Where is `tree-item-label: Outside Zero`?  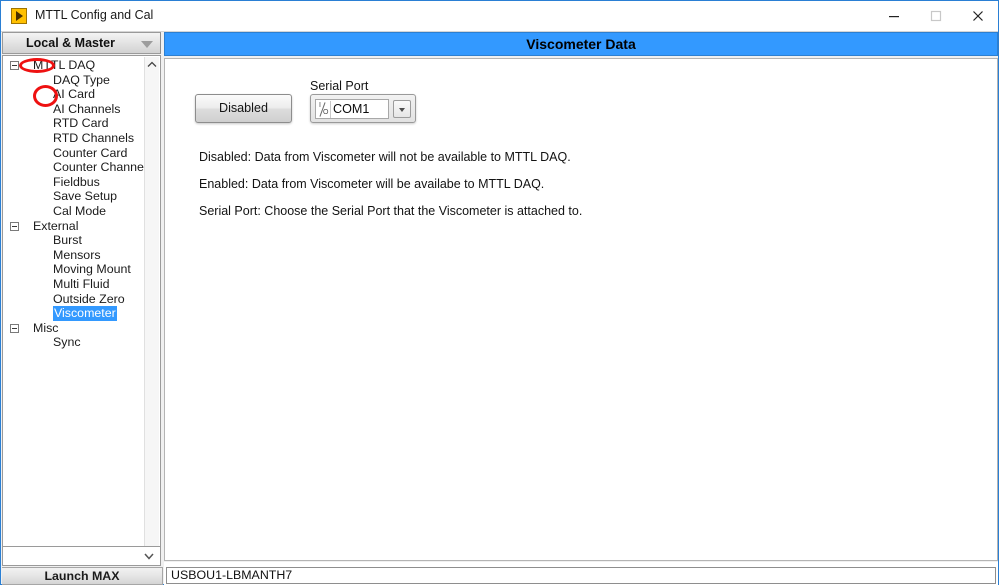 tree-item-label: Outside Zero is located at coordinates (89, 298).